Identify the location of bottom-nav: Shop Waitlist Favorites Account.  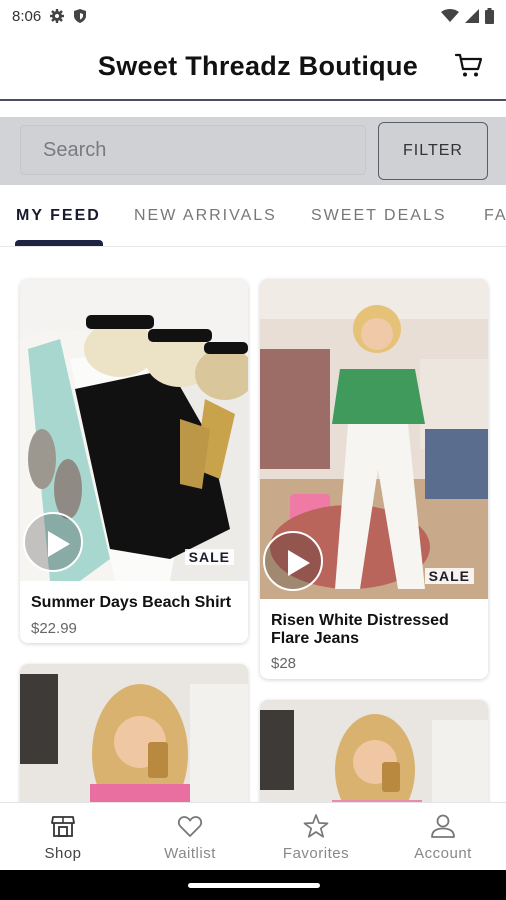
(253, 836).